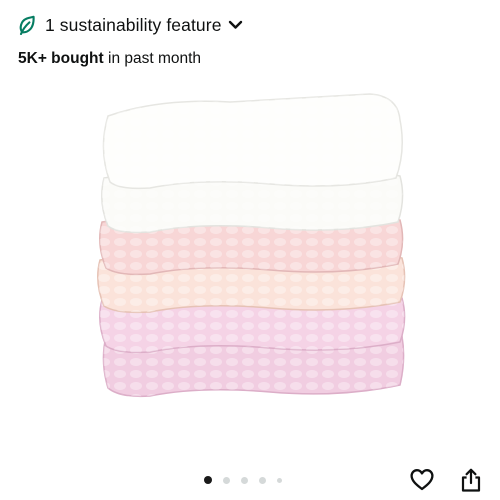  I want to click on chevron-down-icon, so click(235, 24).